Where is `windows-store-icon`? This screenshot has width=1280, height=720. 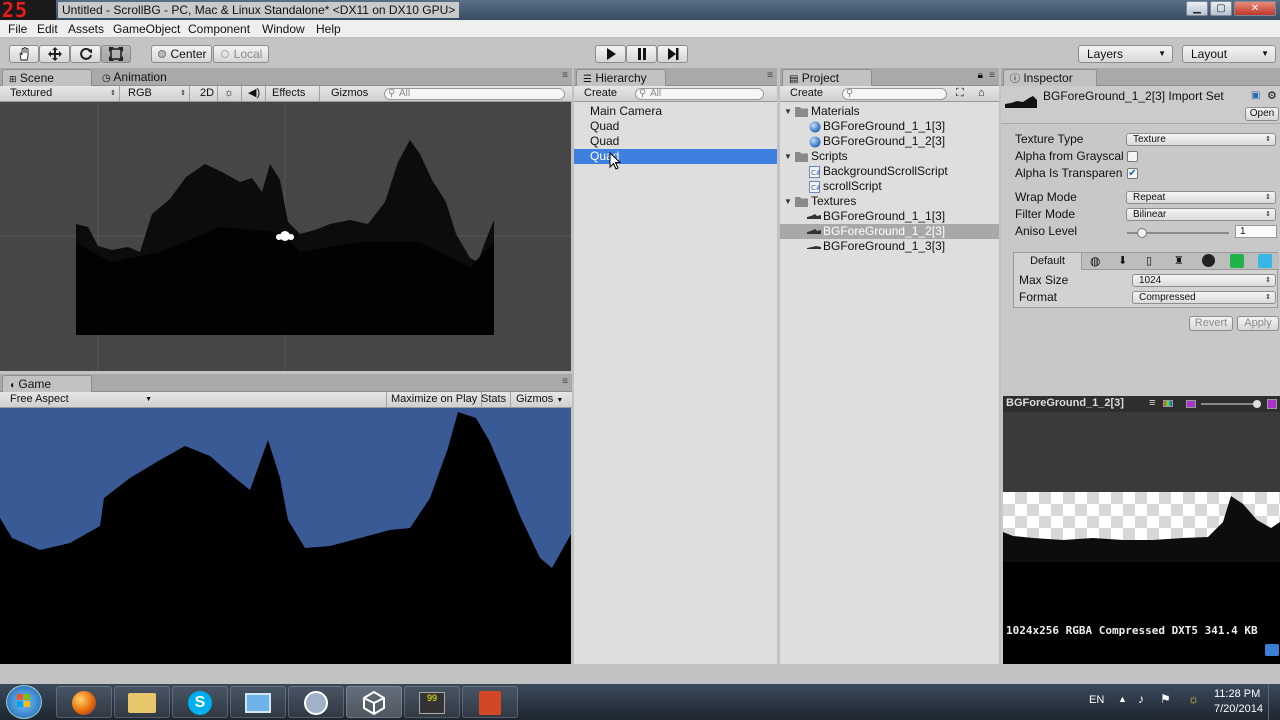
windows-store-icon is located at coordinates (1237, 261).